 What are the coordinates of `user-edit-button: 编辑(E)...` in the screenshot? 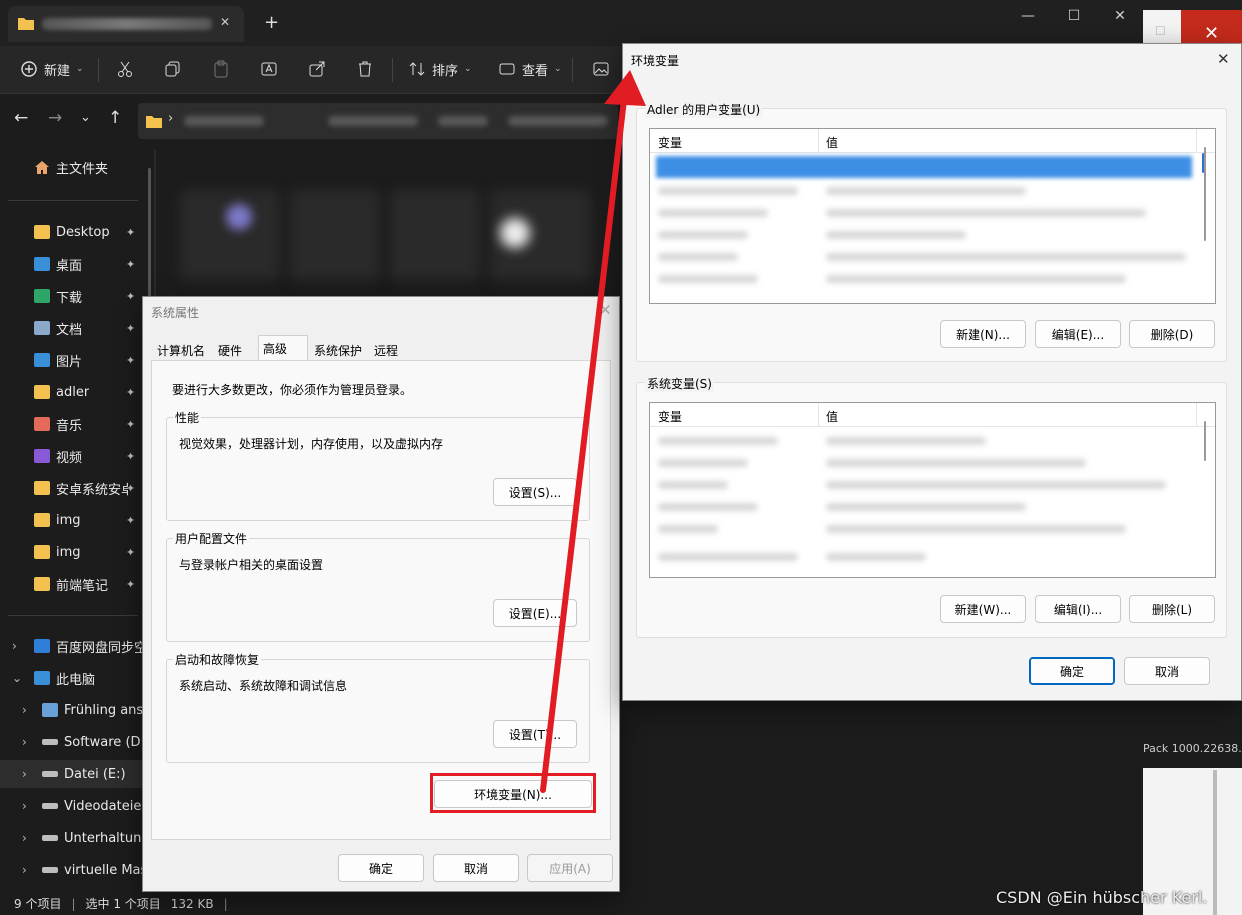 It's located at (1078, 334).